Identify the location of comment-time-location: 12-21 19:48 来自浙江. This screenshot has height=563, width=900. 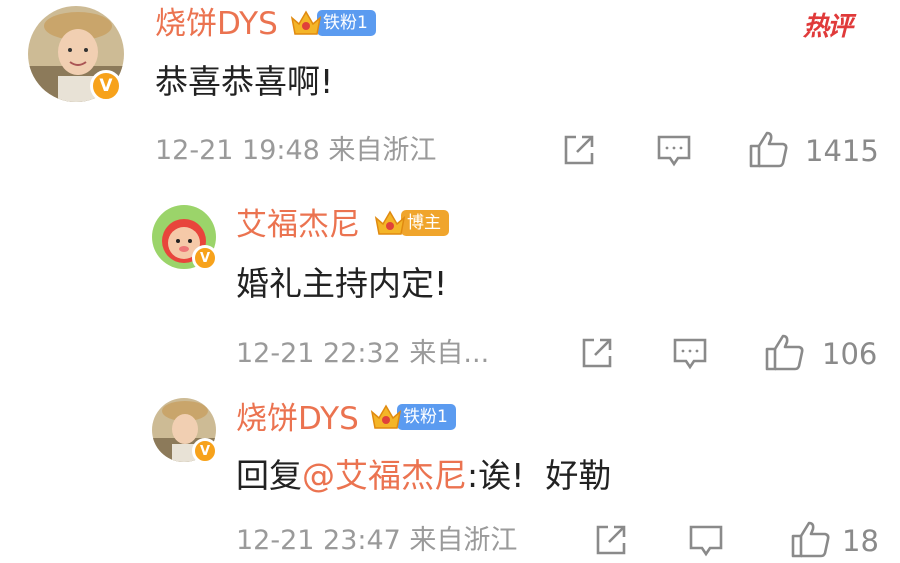
(296, 150).